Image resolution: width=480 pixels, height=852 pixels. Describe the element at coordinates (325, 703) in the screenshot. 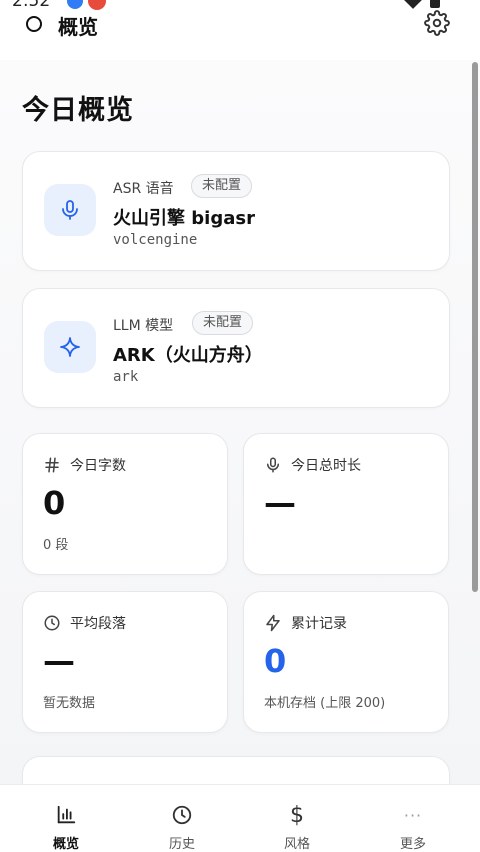

I see `stat-subtext: 本机存档 (上限 200)` at that location.